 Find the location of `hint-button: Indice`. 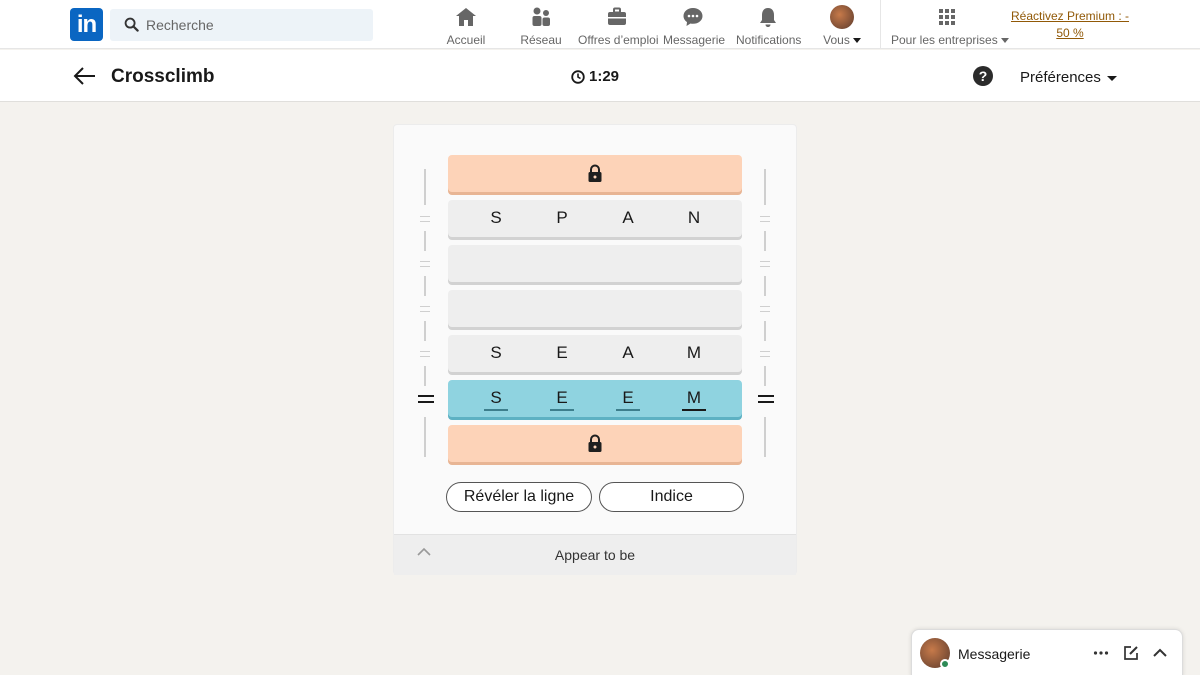

hint-button: Indice is located at coordinates (671, 497).